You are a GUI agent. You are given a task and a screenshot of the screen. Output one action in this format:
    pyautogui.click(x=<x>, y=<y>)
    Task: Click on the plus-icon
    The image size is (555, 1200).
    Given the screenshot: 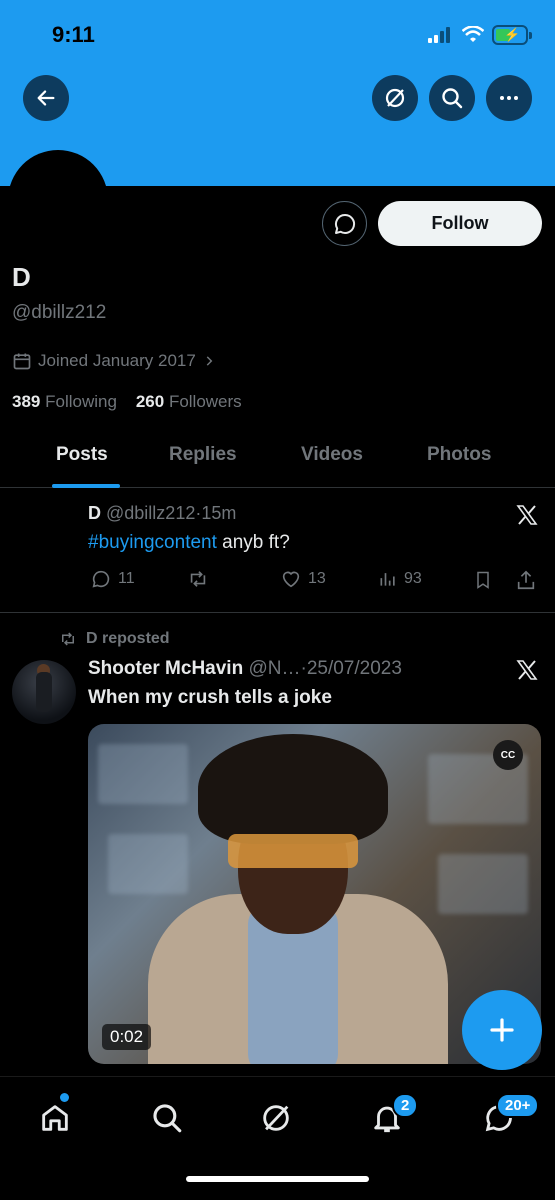 What is the action you would take?
    pyautogui.click(x=502, y=1030)
    